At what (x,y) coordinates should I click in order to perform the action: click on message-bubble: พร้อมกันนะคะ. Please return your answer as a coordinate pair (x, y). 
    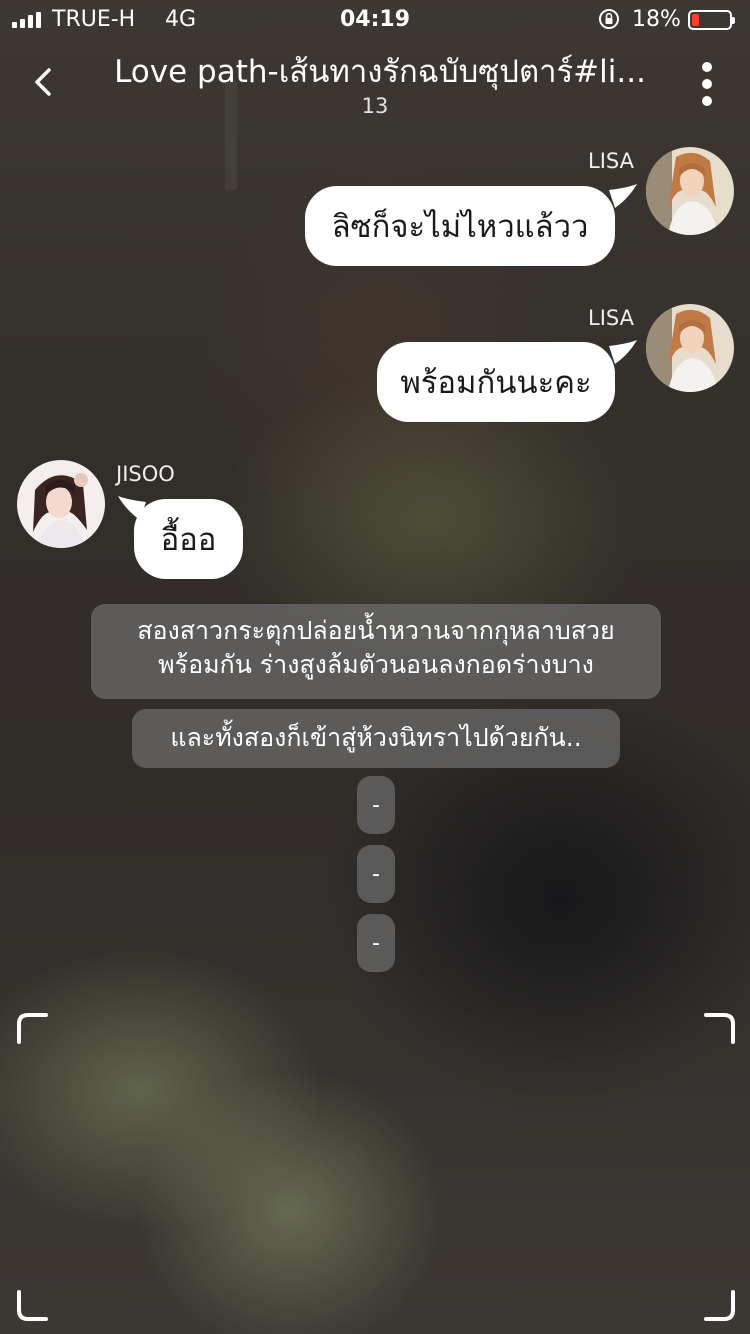
    Looking at the image, I should click on (496, 382).